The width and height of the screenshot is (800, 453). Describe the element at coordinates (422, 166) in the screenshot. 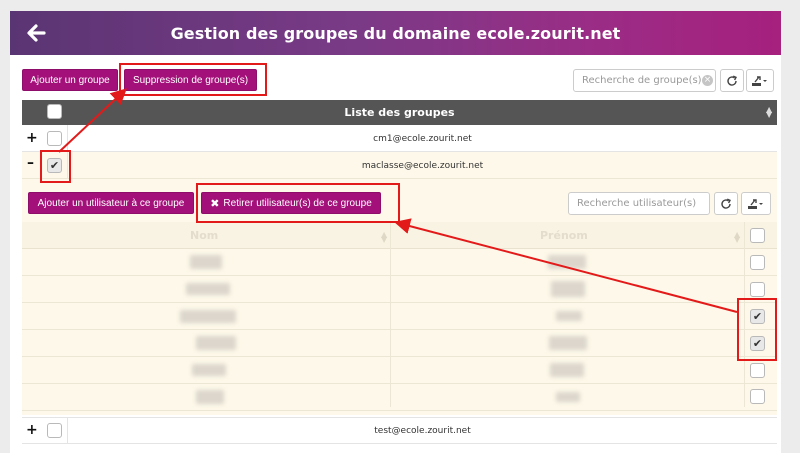

I see `group-email: maclasse@ecole.zourit.net` at that location.